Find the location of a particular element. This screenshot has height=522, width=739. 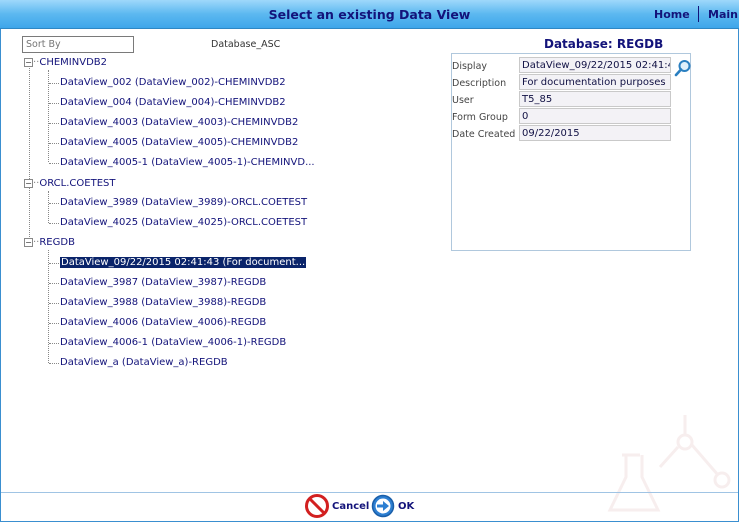

detail-label: Form Group is located at coordinates (480, 117).